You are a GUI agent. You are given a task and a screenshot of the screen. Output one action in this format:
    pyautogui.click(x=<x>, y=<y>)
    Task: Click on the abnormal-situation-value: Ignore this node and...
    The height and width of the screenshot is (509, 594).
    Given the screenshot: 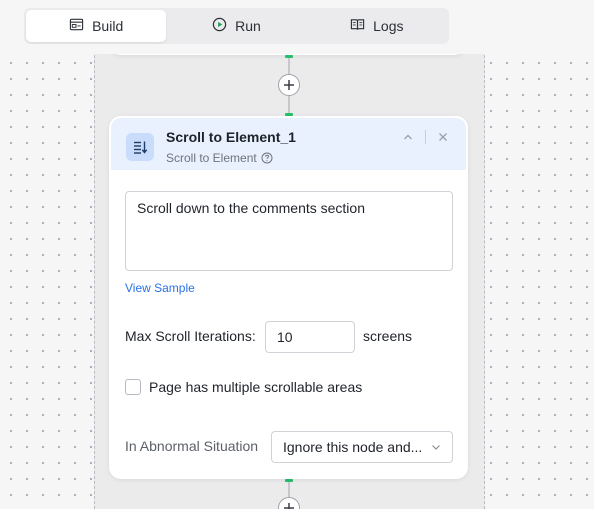 What is the action you would take?
    pyautogui.click(x=353, y=447)
    